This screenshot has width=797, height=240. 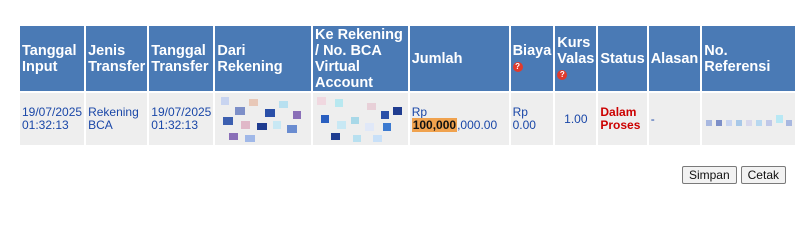 I want to click on cell-input-date: 19/07/2025 01:32:13, so click(x=52, y=119).